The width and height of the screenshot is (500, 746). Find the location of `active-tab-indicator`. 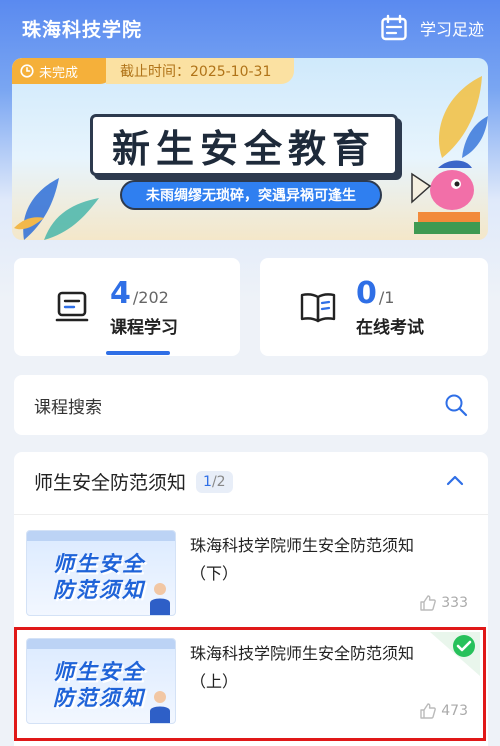

active-tab-indicator is located at coordinates (138, 353).